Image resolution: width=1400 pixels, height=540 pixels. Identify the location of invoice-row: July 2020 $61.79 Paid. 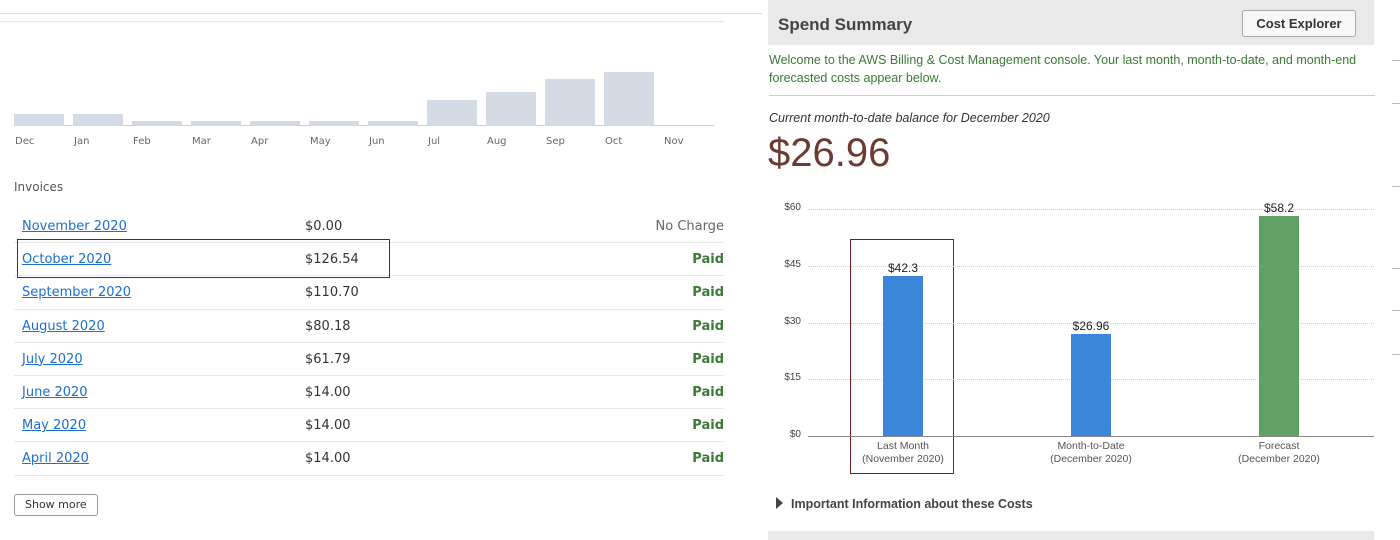
(369, 359).